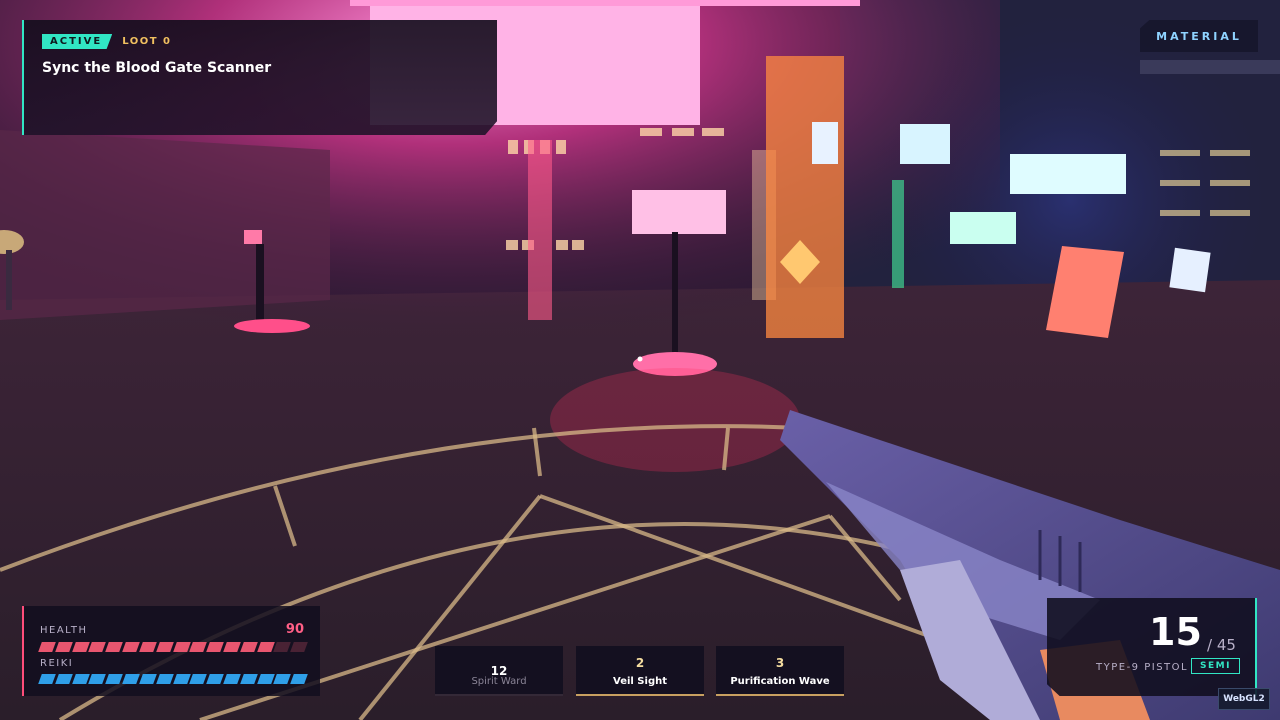  What do you see at coordinates (1244, 699) in the screenshot?
I see `renderer-badge: WebGL2` at bounding box center [1244, 699].